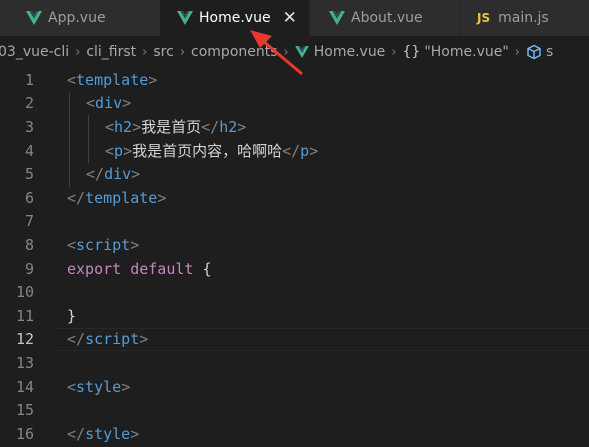  I want to click on line-number: 5, so click(29, 174).